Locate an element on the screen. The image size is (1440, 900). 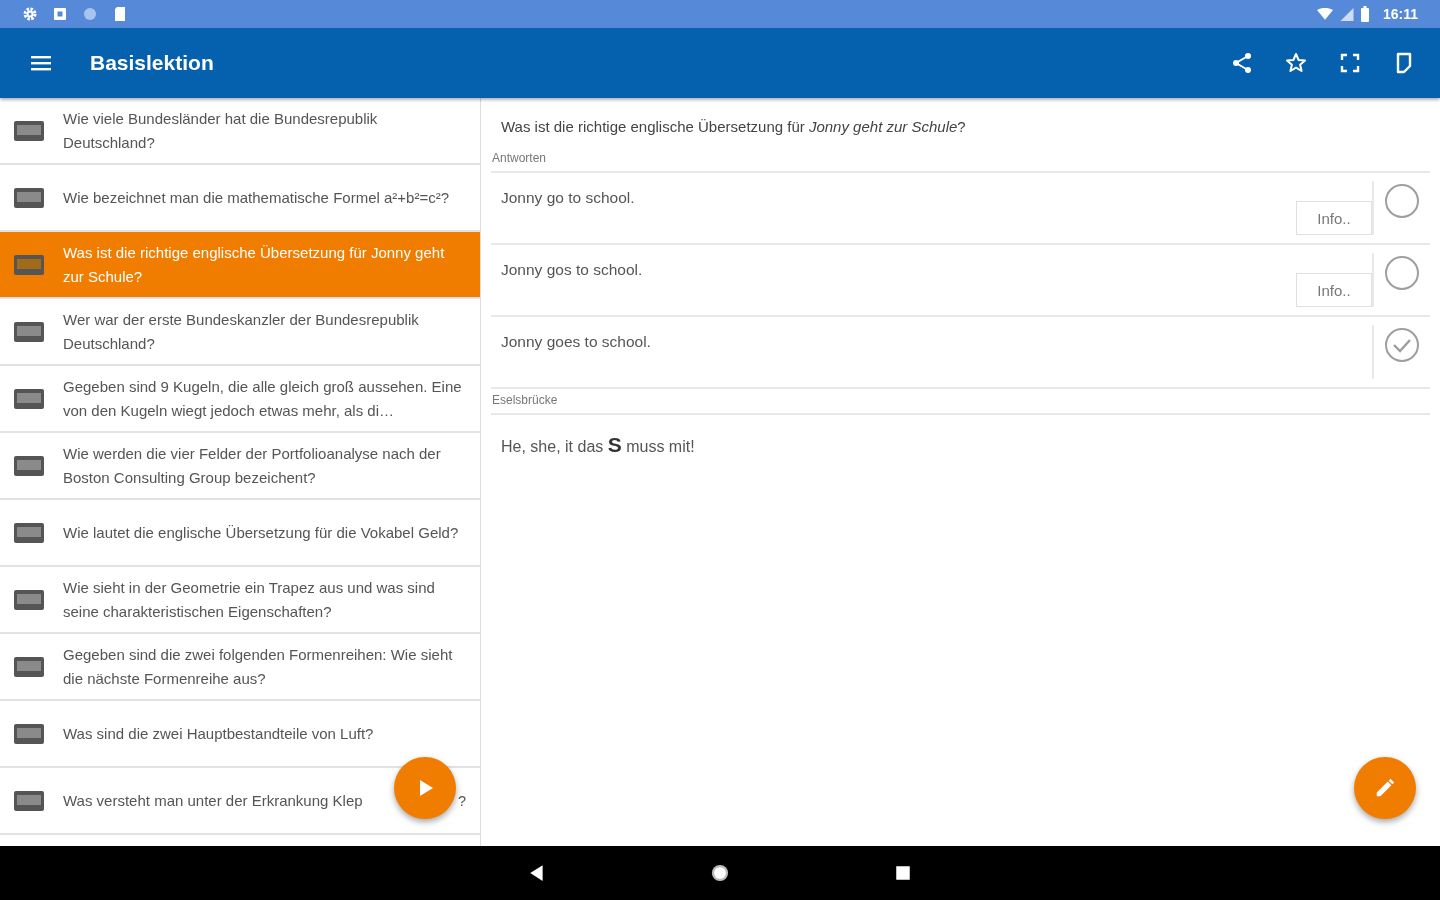
answer-text: Jonny go to school. is located at coordinates (568, 198).